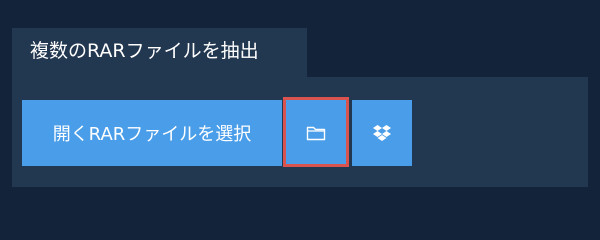 This screenshot has width=600, height=240. What do you see at coordinates (159, 52) in the screenshot?
I see `section-tab-title: 複数のRARファイルを抽出` at bounding box center [159, 52].